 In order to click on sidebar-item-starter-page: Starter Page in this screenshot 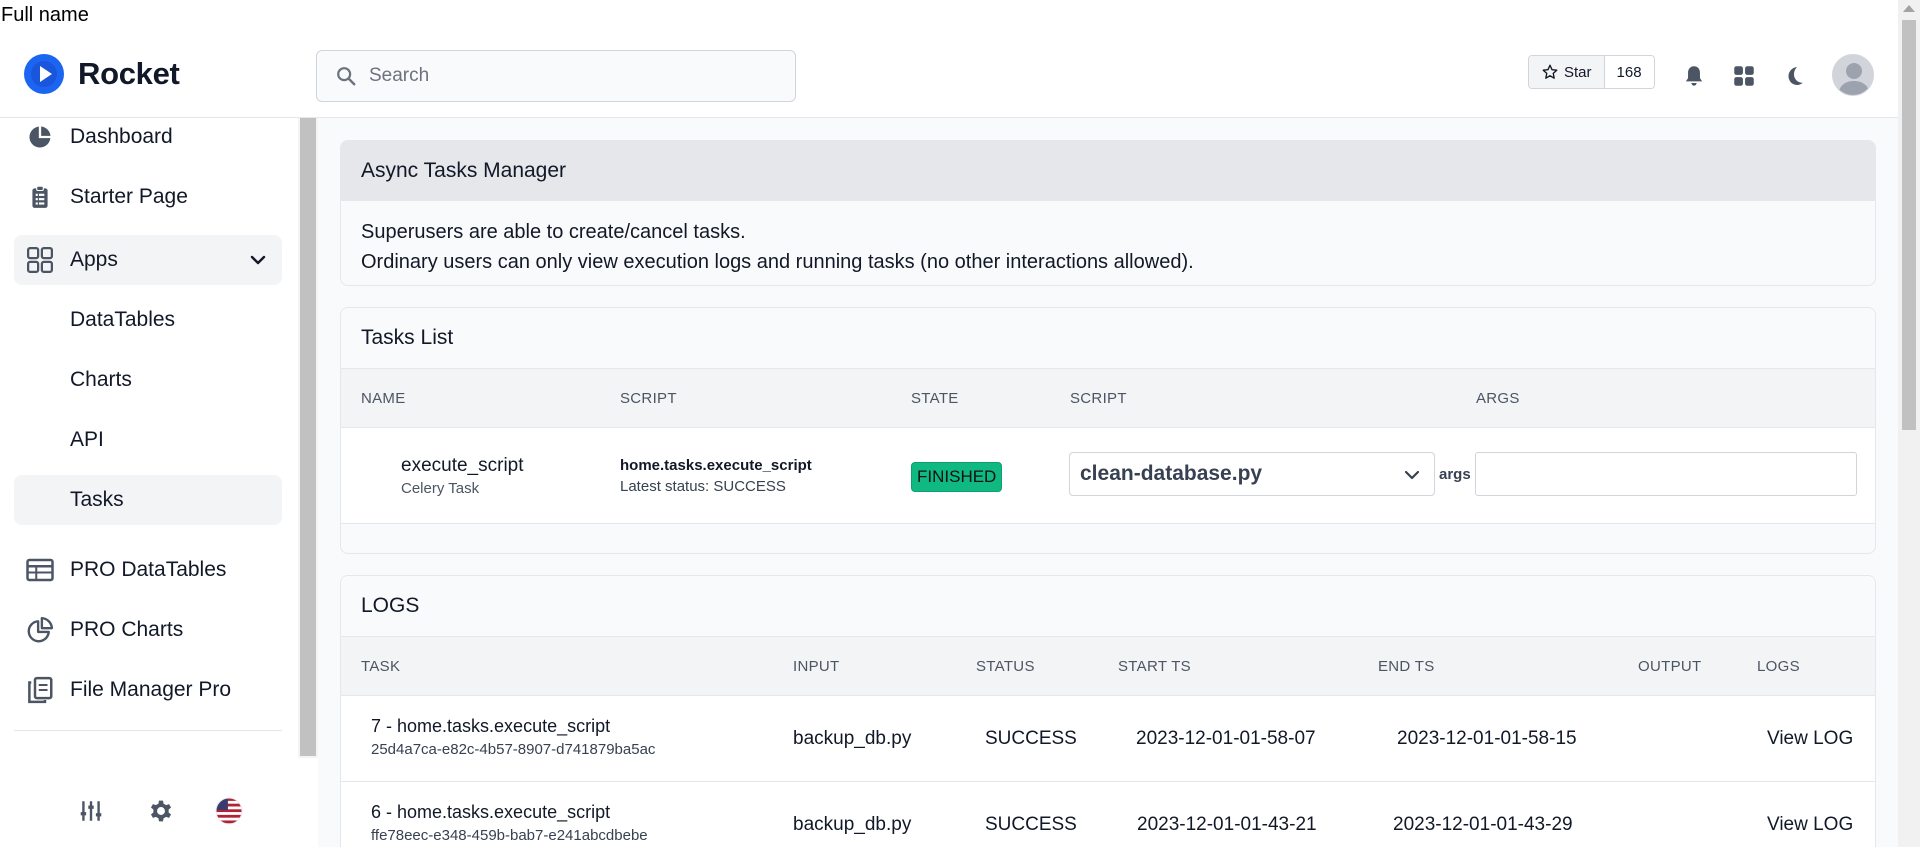, I will do `click(148, 197)`.